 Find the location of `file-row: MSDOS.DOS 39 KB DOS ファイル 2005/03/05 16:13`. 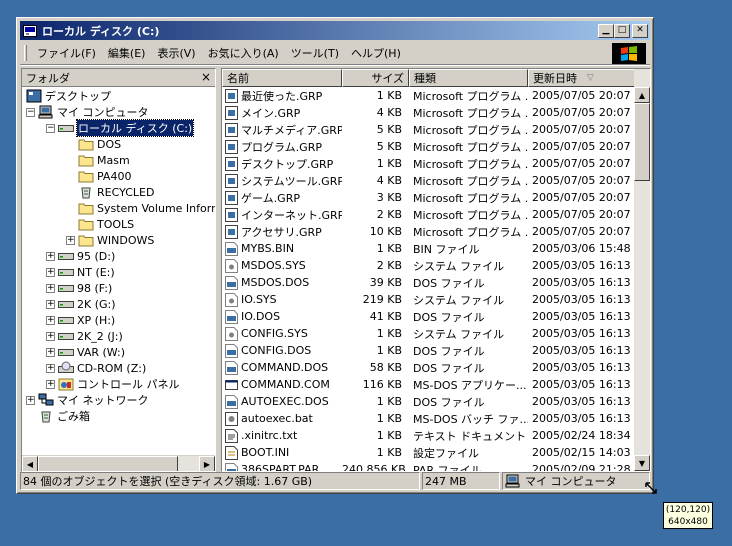

file-row: MSDOS.DOS 39 KB DOS ファイル 2005/03/05 16:13 is located at coordinates (428, 282).